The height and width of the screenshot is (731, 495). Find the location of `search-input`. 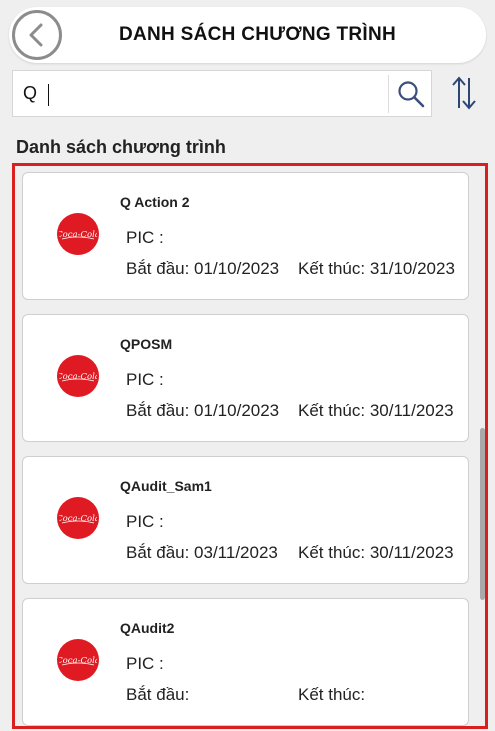

search-input is located at coordinates (200, 93).